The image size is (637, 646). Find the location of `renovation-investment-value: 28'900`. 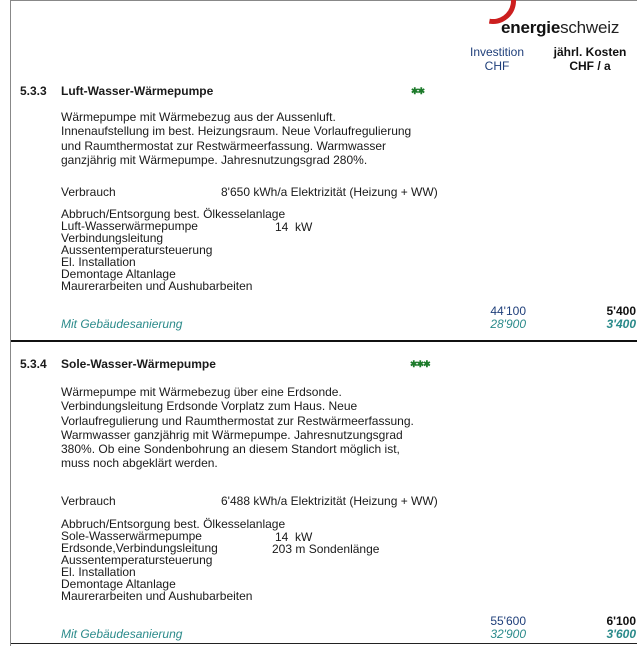

renovation-investment-value: 28'900 is located at coordinates (508, 324).